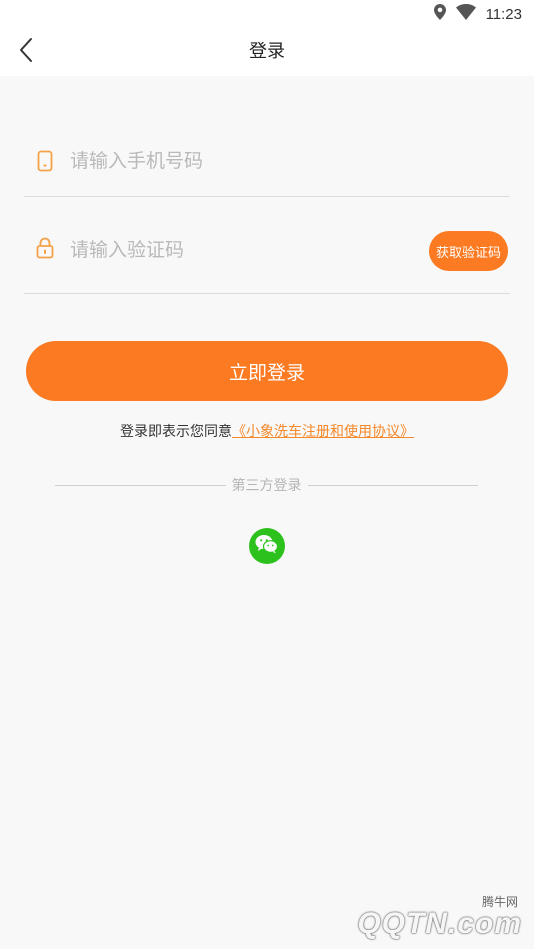  Describe the element at coordinates (45, 248) in the screenshot. I see `lock-icon` at that location.